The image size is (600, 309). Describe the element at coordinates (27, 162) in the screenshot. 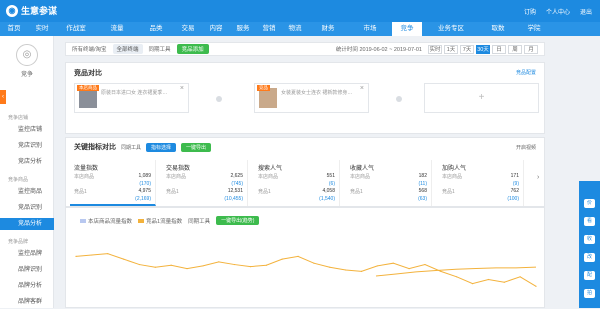

I see `sidebar-item: 竞店分析` at that location.